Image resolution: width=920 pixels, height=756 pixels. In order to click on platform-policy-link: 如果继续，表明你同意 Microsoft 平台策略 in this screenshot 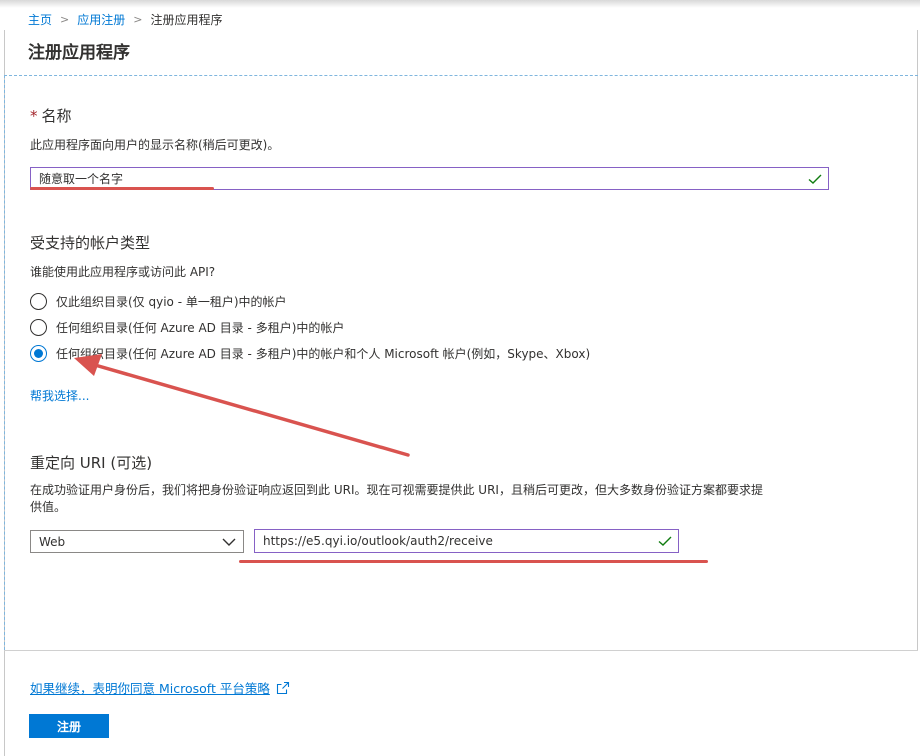, I will do `click(160, 687)`.